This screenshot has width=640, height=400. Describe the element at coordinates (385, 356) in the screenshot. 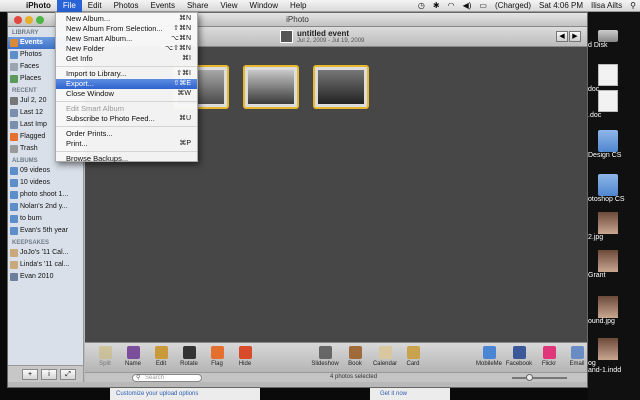

I see `calendar-button: Calendar` at that location.